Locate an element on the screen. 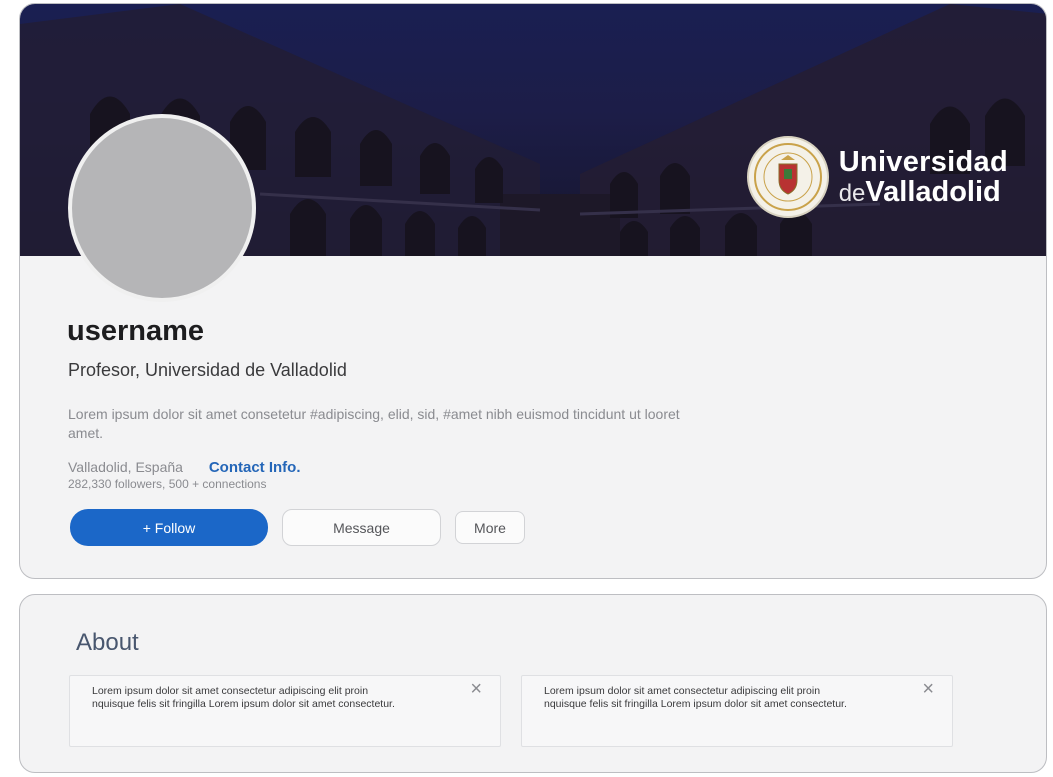 The width and height of the screenshot is (1053, 777). university-wordmark: Universidad deValladolid is located at coordinates (923, 176).